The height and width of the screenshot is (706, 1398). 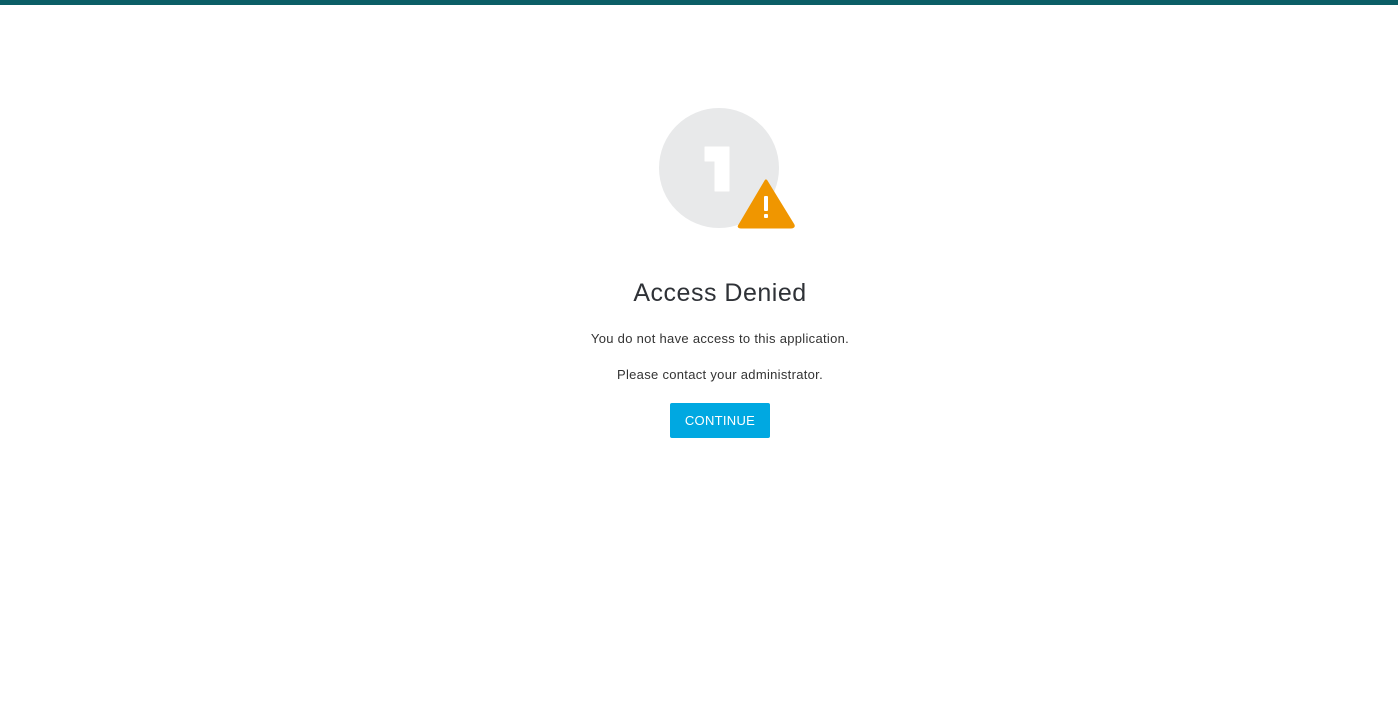 I want to click on app-logo-icon, so click(x=727, y=168).